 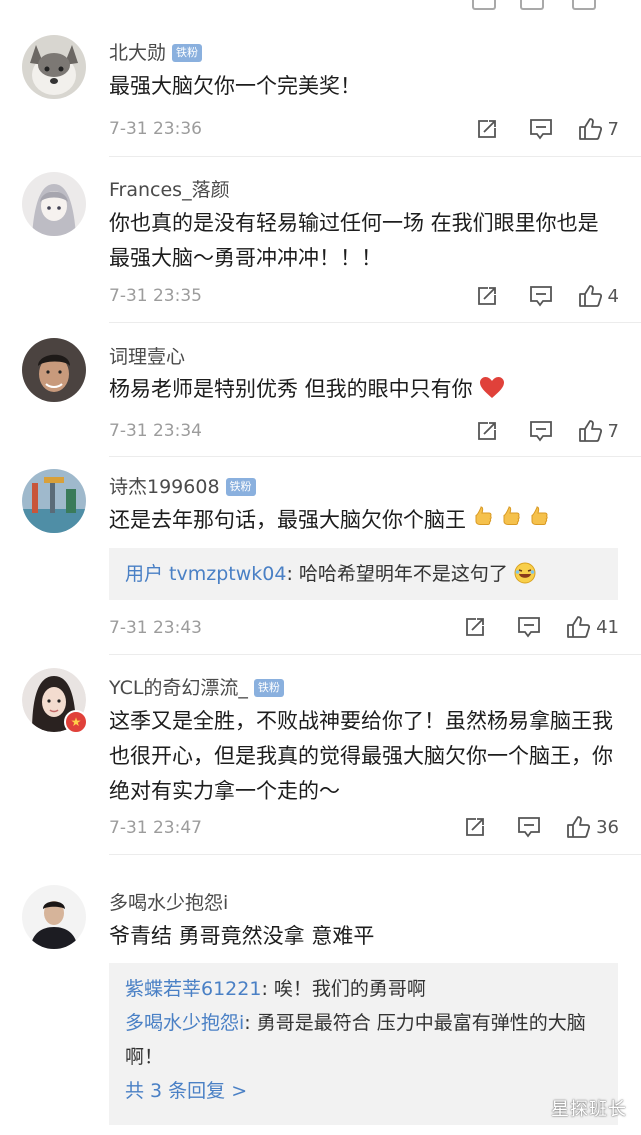 What do you see at coordinates (193, 989) in the screenshot?
I see `reply-username: 紫蝶若莘61221` at bounding box center [193, 989].